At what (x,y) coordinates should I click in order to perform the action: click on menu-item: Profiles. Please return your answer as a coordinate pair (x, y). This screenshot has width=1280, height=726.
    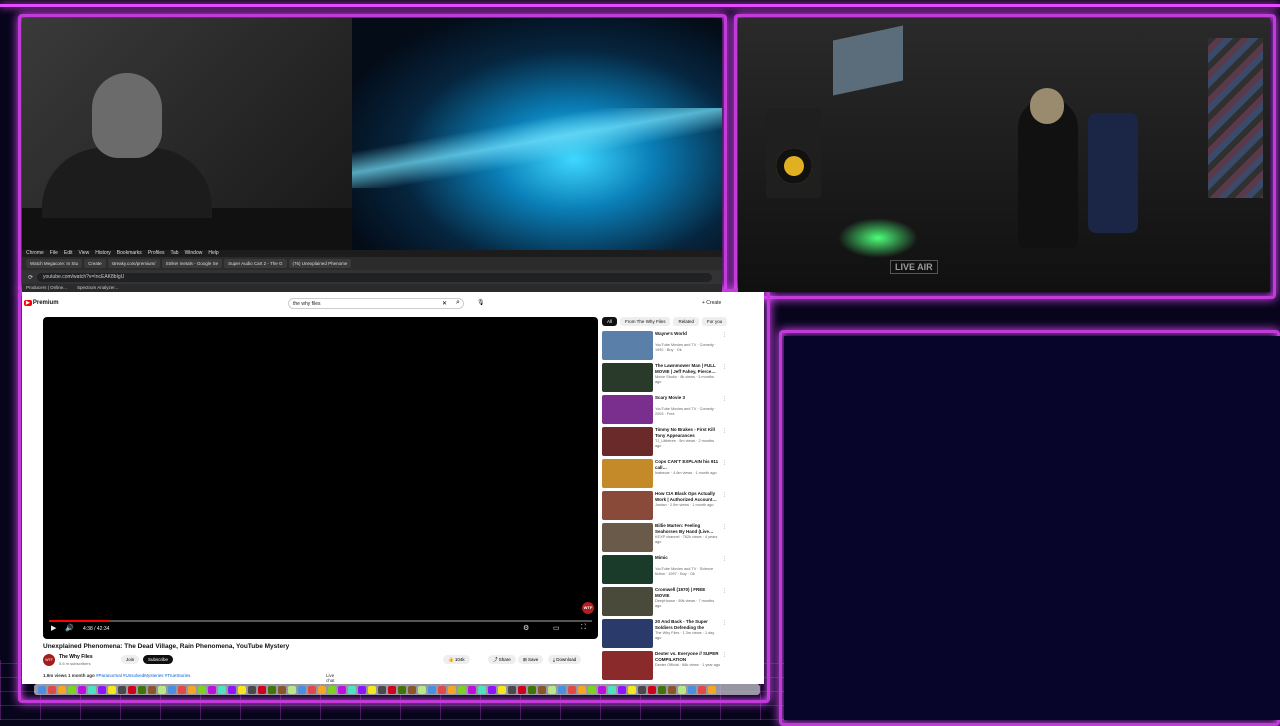
    Looking at the image, I should click on (156, 253).